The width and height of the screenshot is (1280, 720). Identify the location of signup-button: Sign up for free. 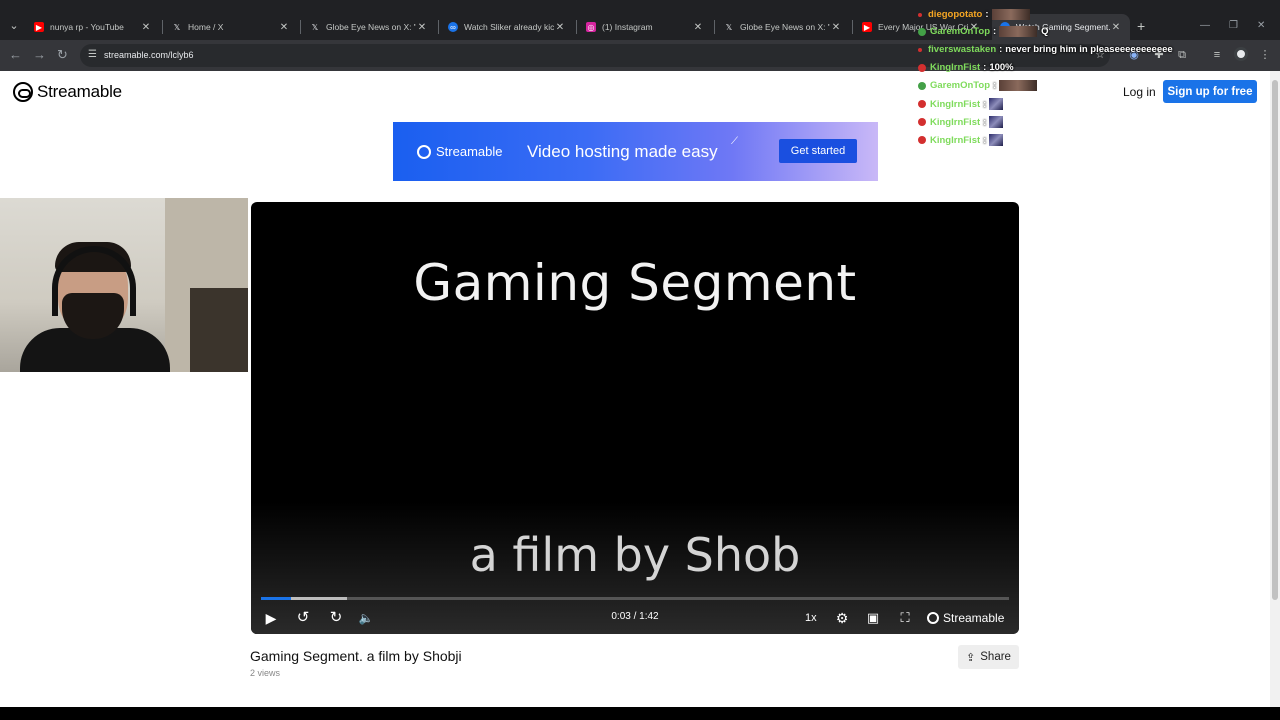
(1210, 91).